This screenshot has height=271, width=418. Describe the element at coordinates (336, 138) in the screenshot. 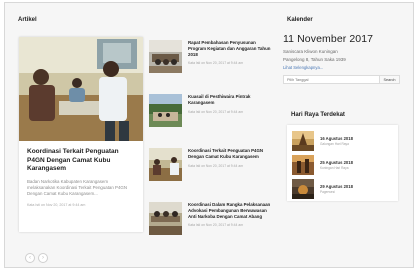

I see `holiday-date: 16 Agustus 2018` at that location.